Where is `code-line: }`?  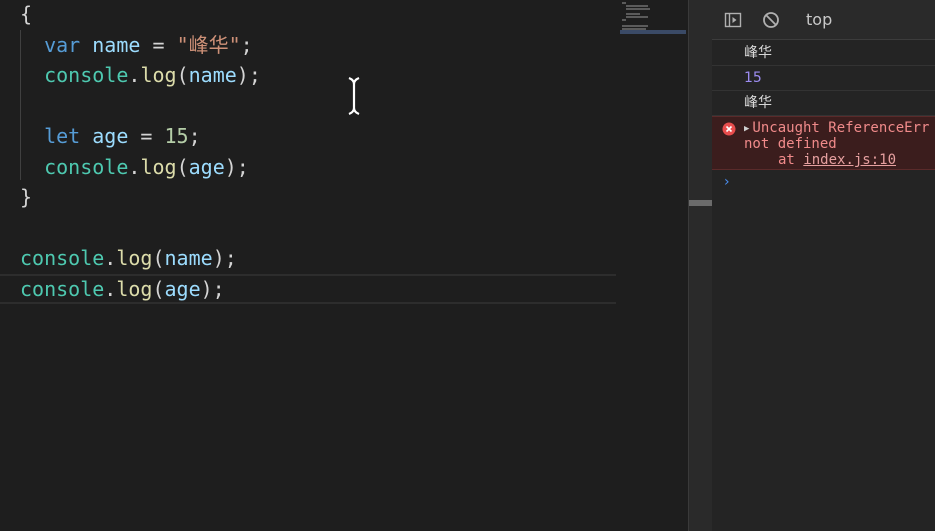
code-line: } is located at coordinates (308, 197).